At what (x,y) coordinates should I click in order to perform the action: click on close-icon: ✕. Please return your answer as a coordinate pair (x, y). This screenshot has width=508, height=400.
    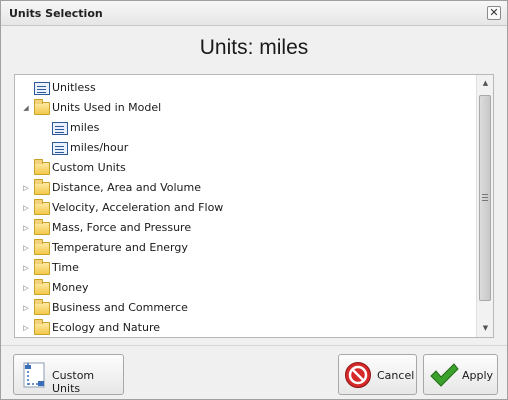
    Looking at the image, I should click on (494, 12).